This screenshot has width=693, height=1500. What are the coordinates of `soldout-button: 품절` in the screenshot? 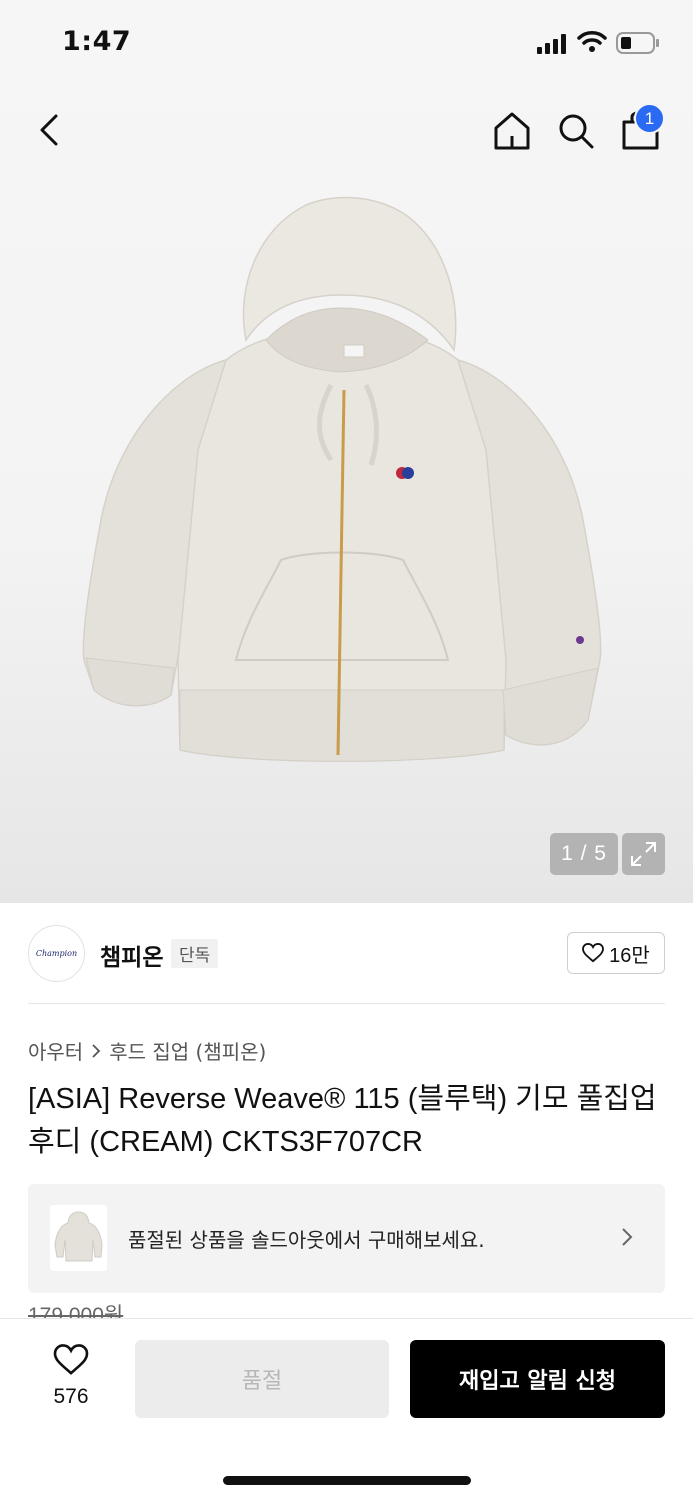 It's located at (262, 1379).